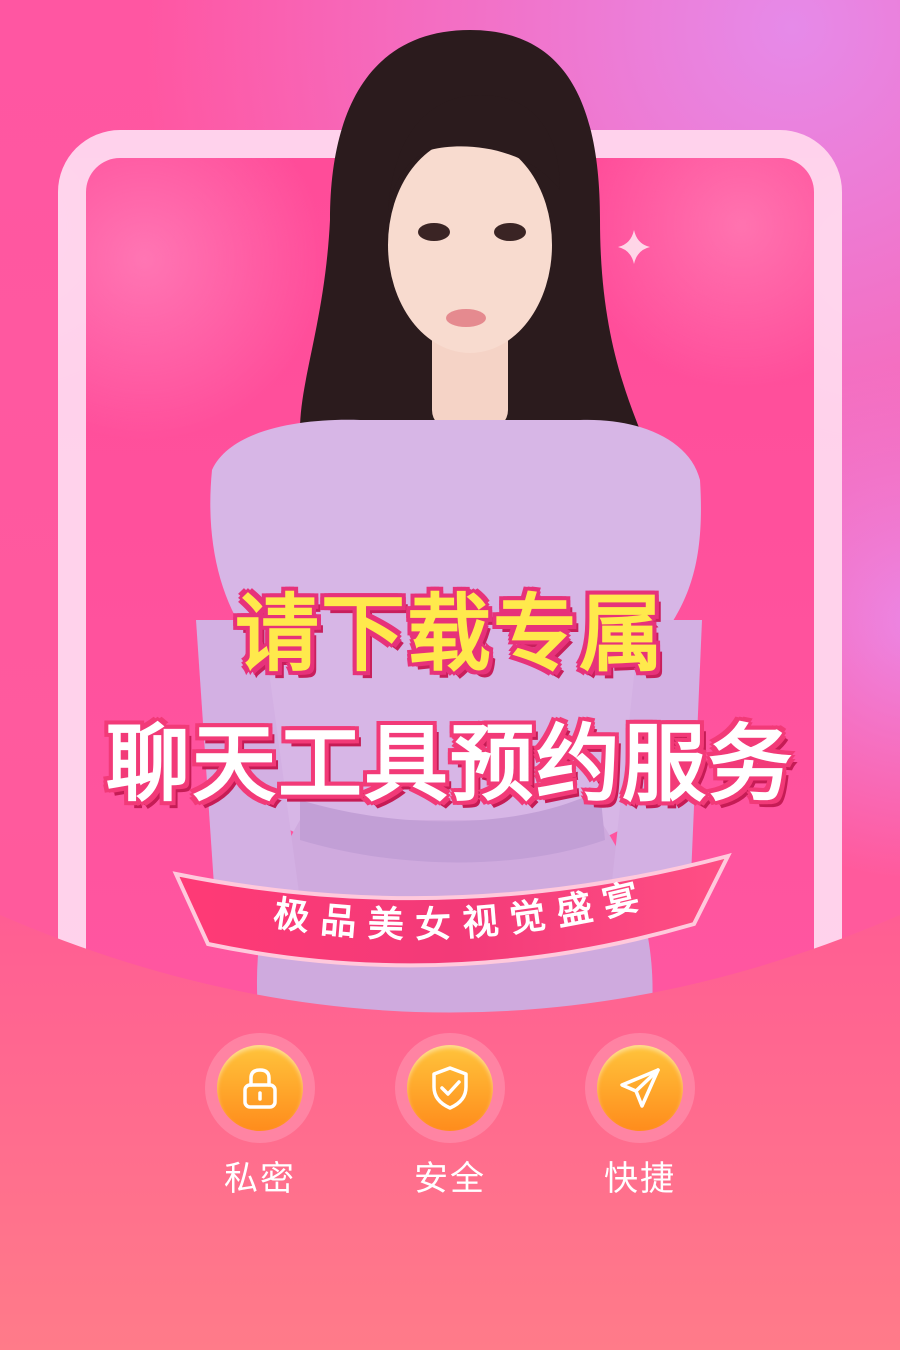 The width and height of the screenshot is (900, 1350). I want to click on feature-fast: 快捷, so click(640, 1117).